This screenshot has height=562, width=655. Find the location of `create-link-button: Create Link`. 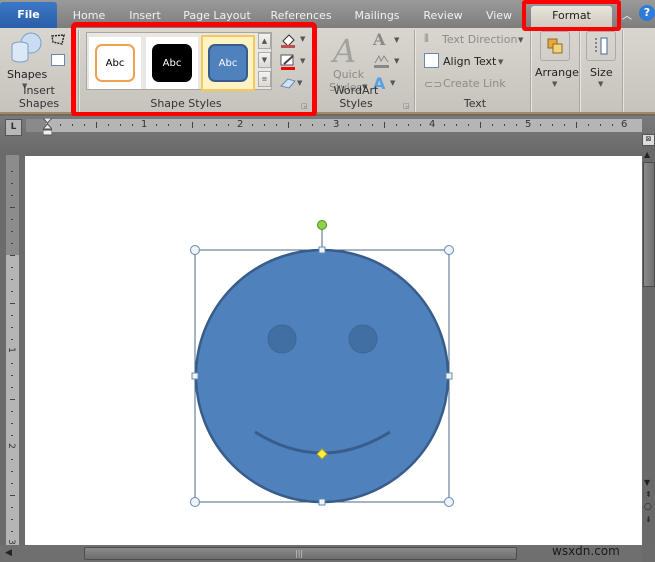

create-link-button: Create Link is located at coordinates (474, 83).